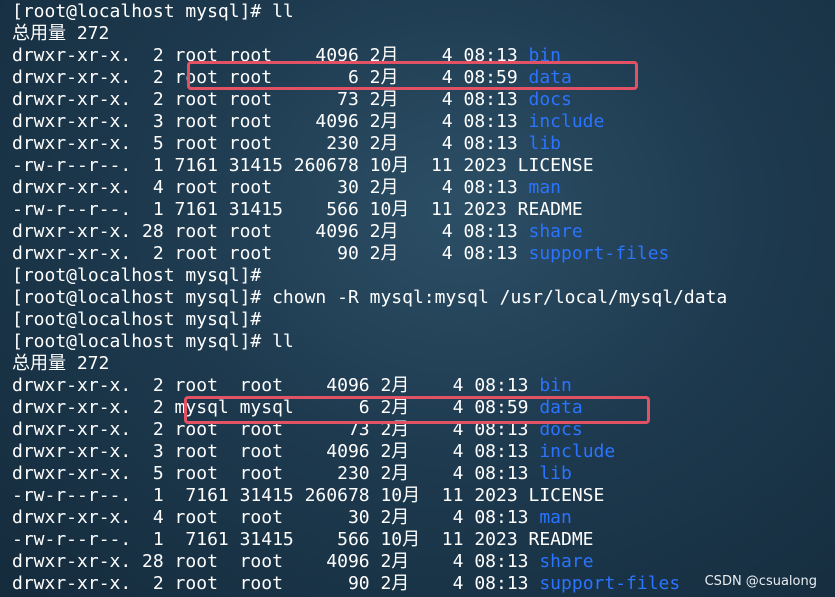 This screenshot has height=597, width=835. I want to click on dir-name: docs, so click(550, 99).